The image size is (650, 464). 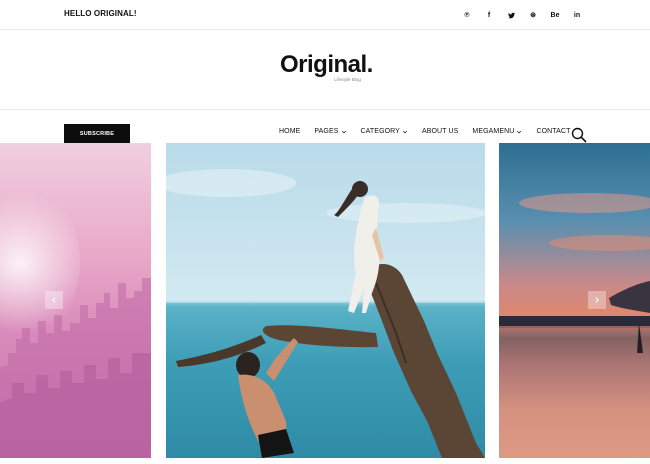 I want to click on dribbble-icon: ⊛, so click(x=533, y=15).